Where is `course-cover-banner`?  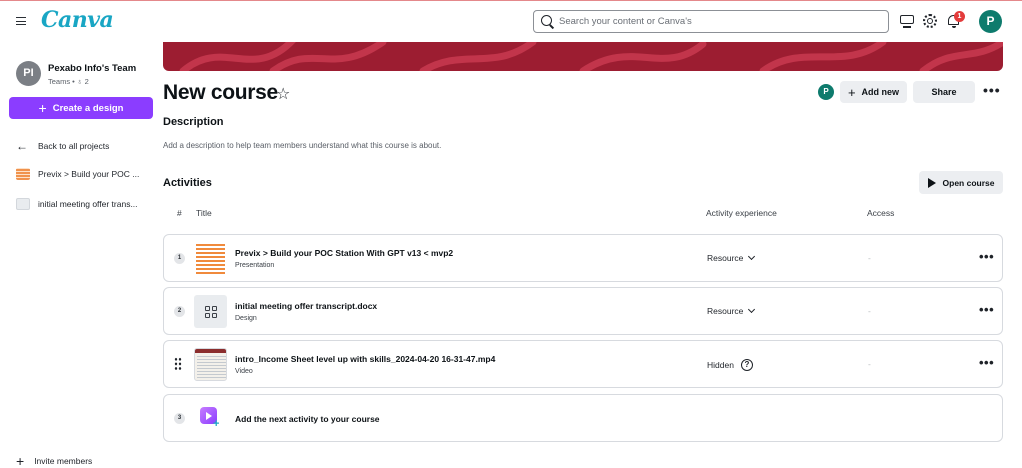
course-cover-banner is located at coordinates (583, 56).